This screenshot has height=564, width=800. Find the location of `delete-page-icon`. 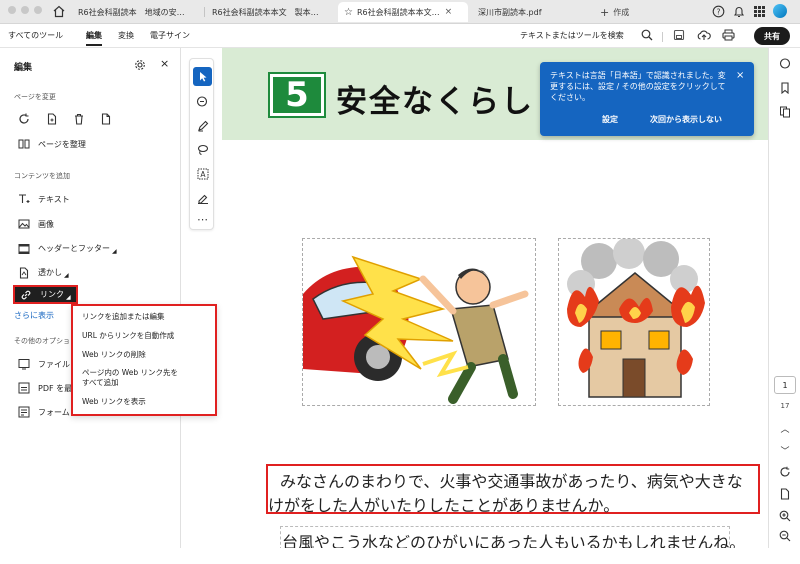

delete-page-icon is located at coordinates (79, 119).